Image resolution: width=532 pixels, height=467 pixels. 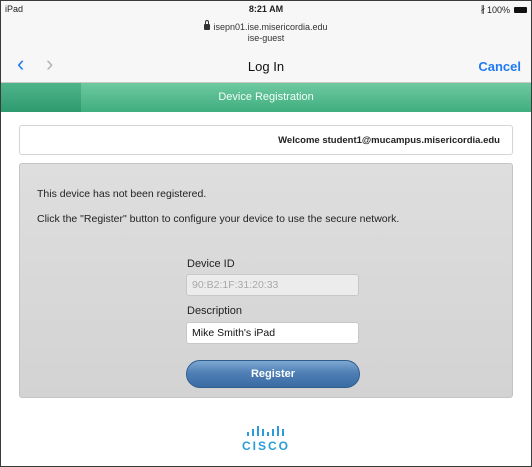 I want to click on url-bar: isepn01.ise.misericordia.edu ise-guest, so click(x=266, y=33).